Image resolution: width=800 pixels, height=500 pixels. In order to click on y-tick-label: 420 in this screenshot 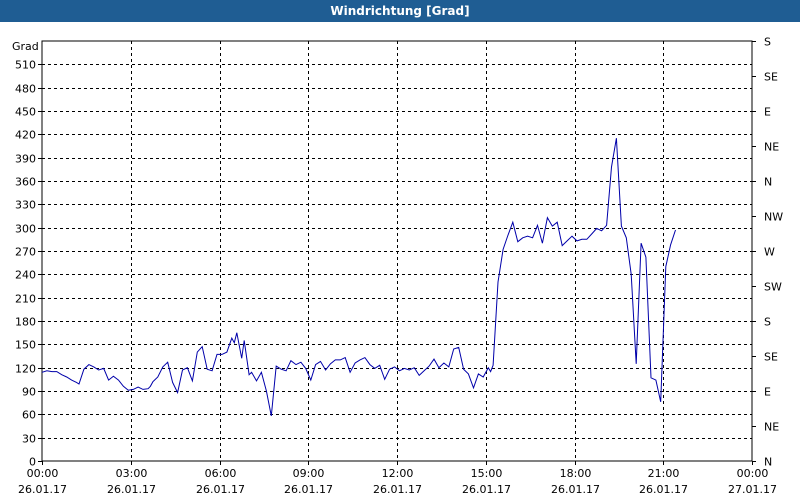, I will do `click(25, 135)`.